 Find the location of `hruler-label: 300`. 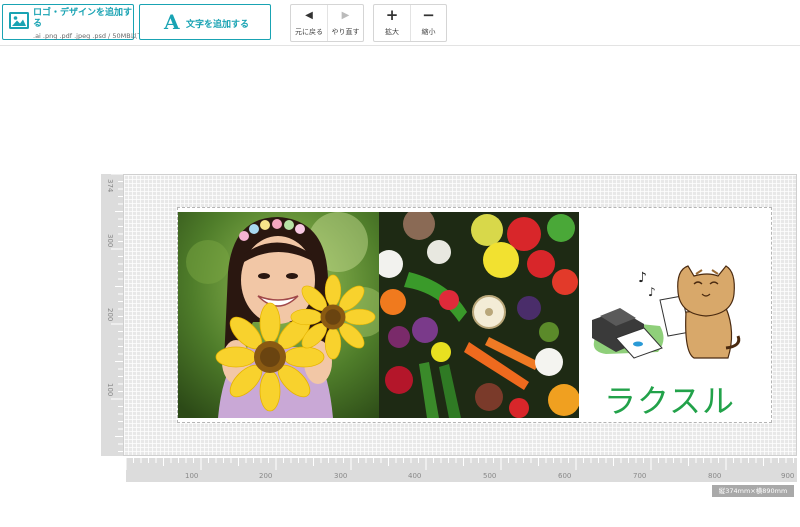

hruler-label: 300 is located at coordinates (341, 476).